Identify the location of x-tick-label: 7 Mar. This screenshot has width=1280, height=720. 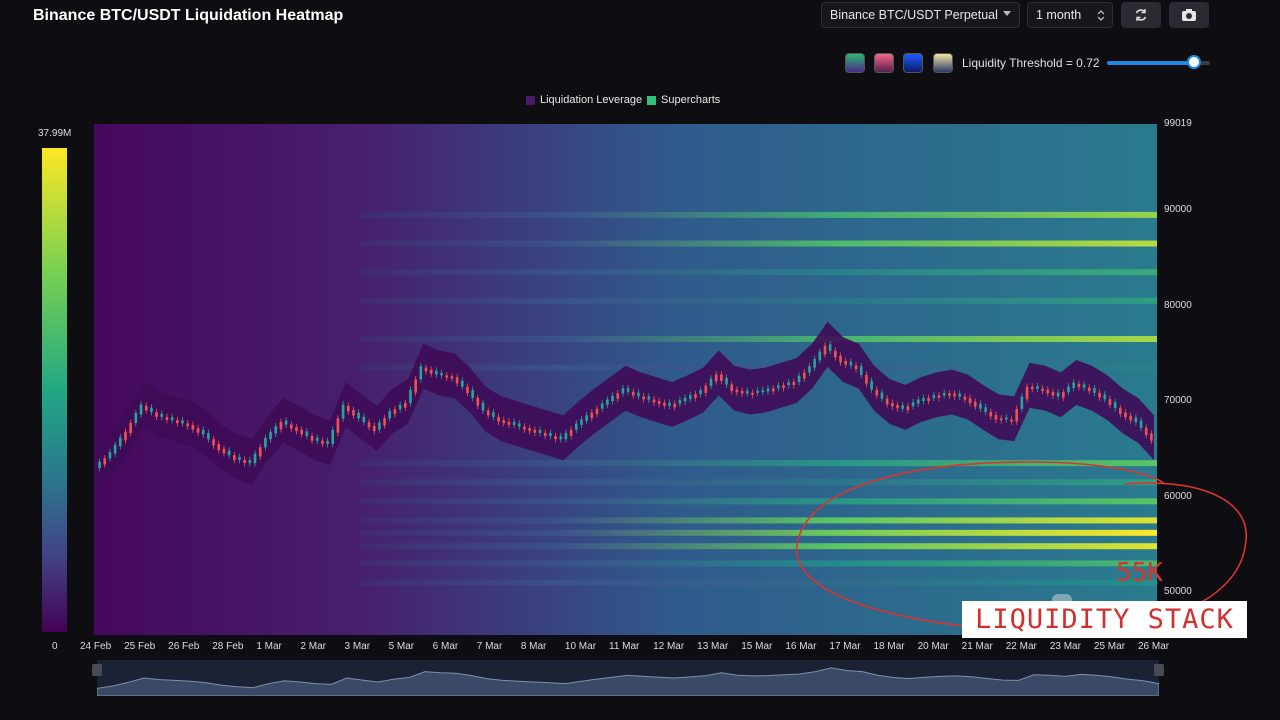
(489, 646).